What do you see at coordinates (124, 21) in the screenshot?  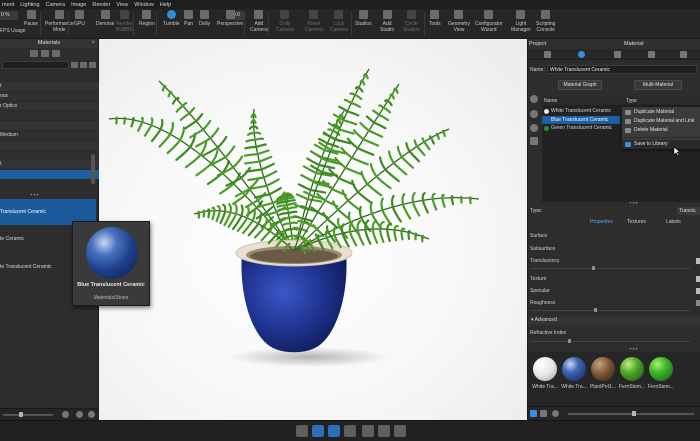 I see `toolbar-button-render-bubbs: Render BUBBS` at bounding box center [124, 21].